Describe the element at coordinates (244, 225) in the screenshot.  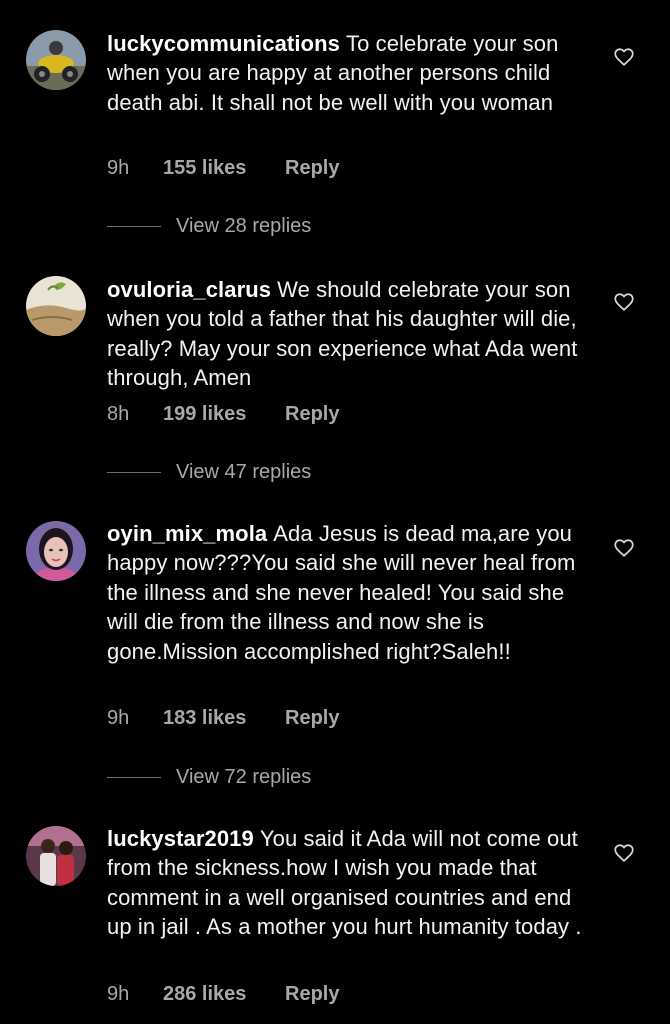
I see `view-replies-label: View 28 replies` at that location.